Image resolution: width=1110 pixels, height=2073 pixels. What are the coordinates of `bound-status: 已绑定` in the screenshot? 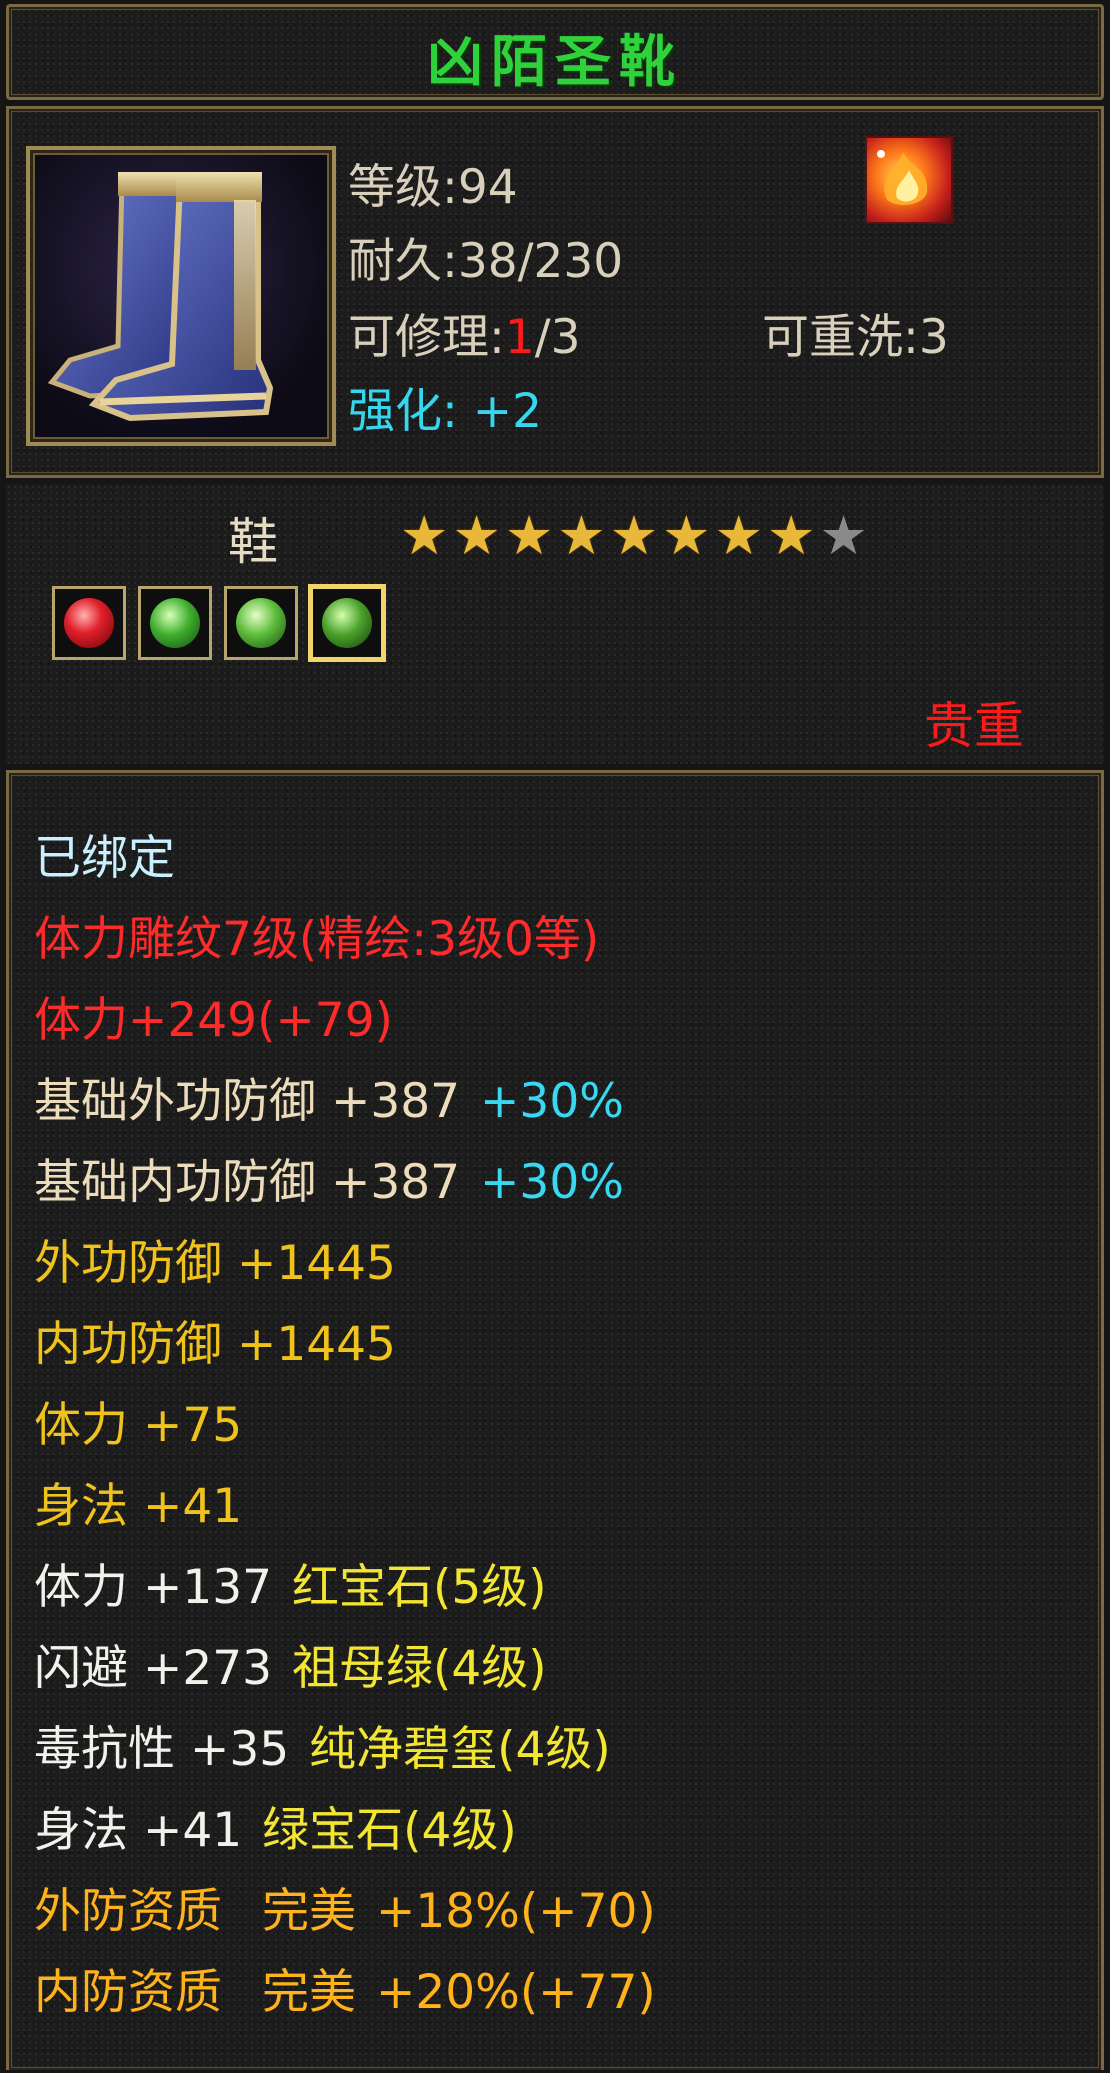 It's located at (104, 858).